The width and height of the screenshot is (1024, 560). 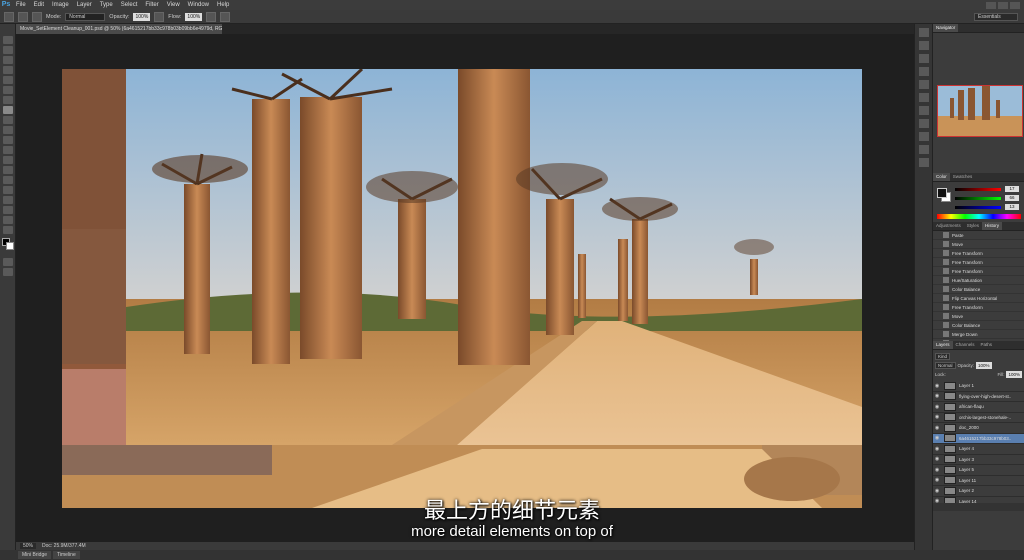 I want to click on history-item: Paste, so click(x=978, y=235).